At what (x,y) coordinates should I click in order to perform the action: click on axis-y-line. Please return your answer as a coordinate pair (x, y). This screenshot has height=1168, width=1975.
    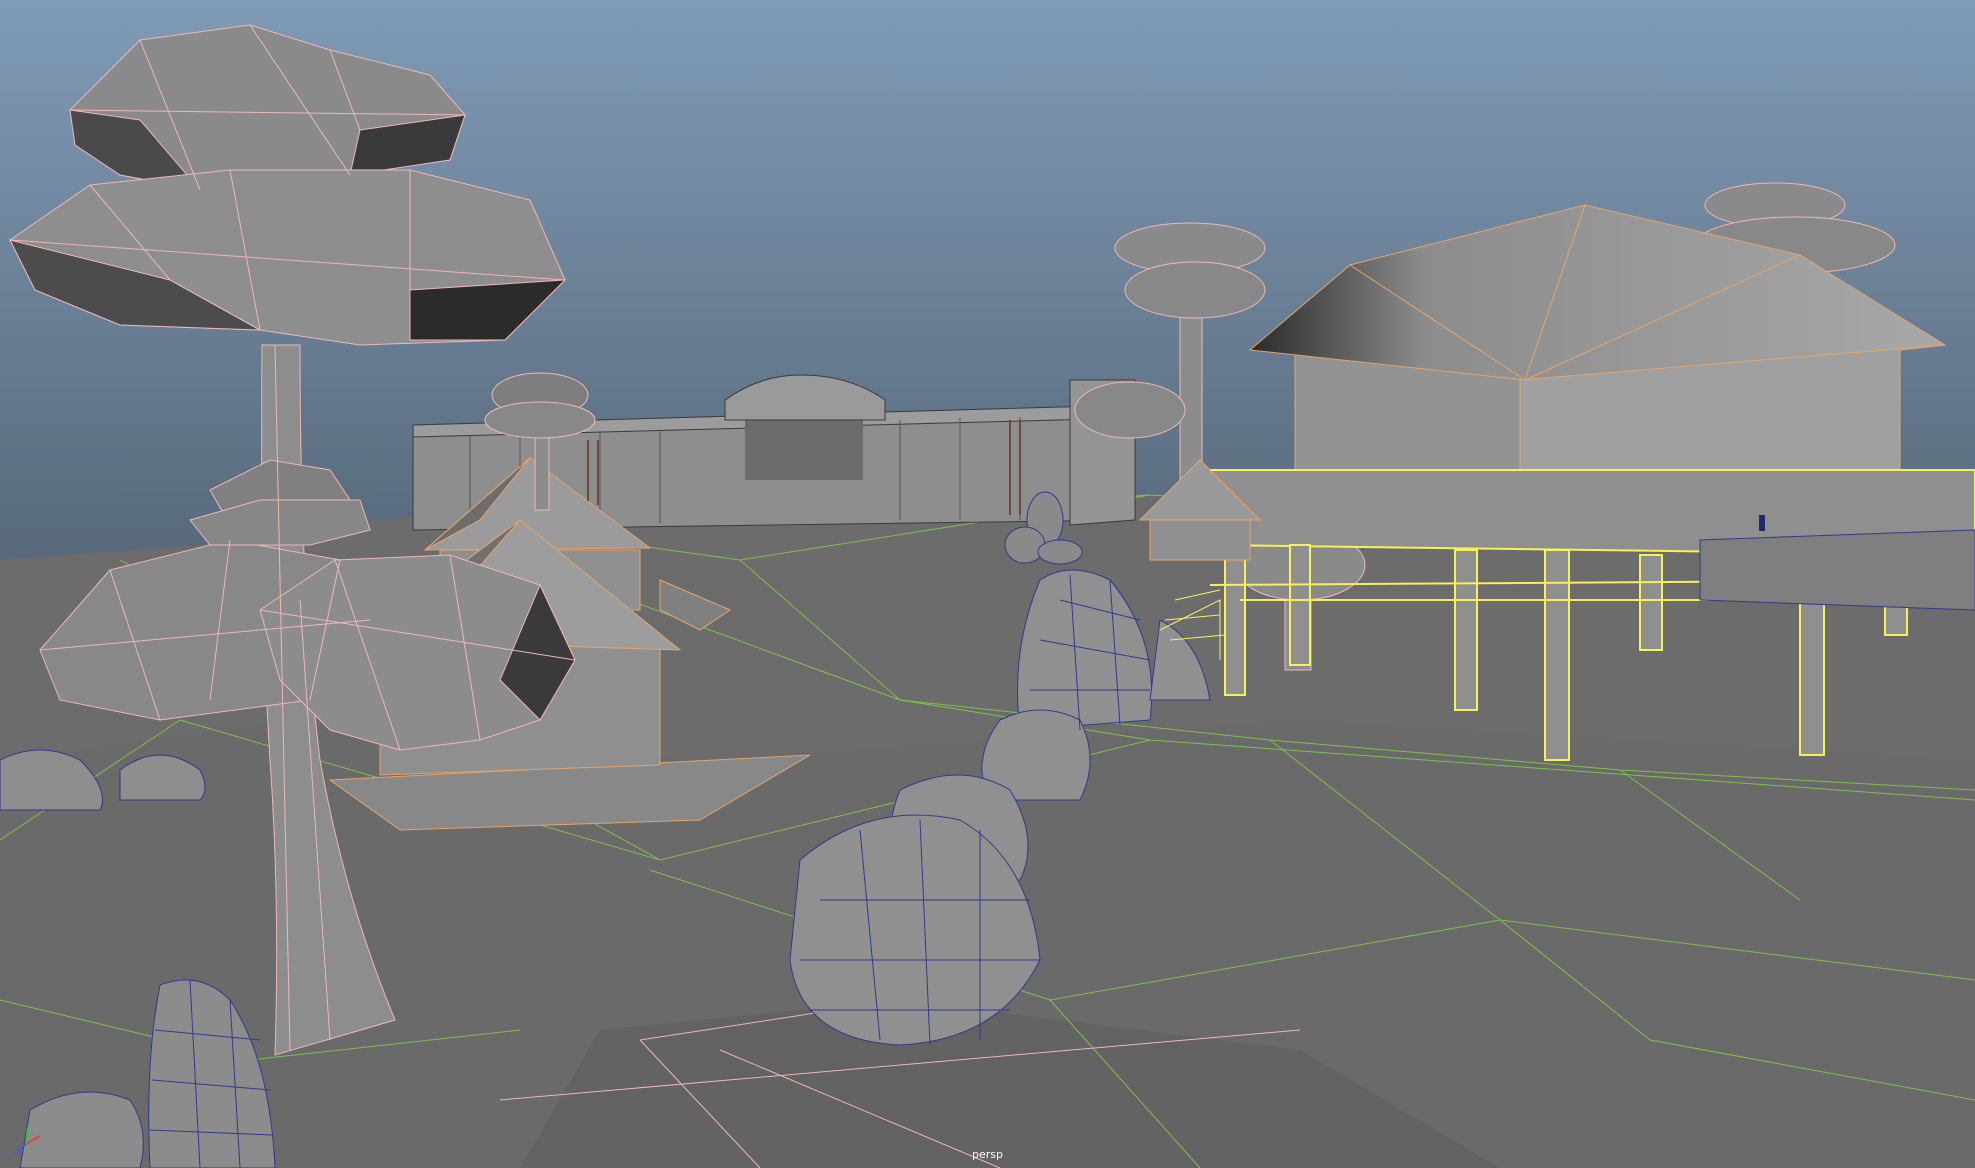
    Looking at the image, I should click on (27, 1136).